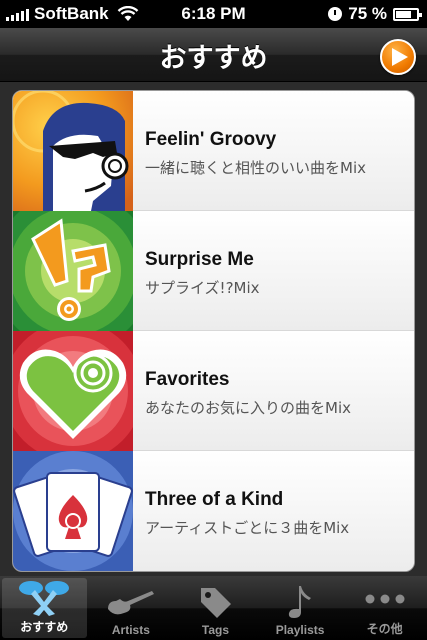  What do you see at coordinates (202, 288) in the screenshot?
I see `list-item-subtitle: サプライズ!?Mix` at bounding box center [202, 288].